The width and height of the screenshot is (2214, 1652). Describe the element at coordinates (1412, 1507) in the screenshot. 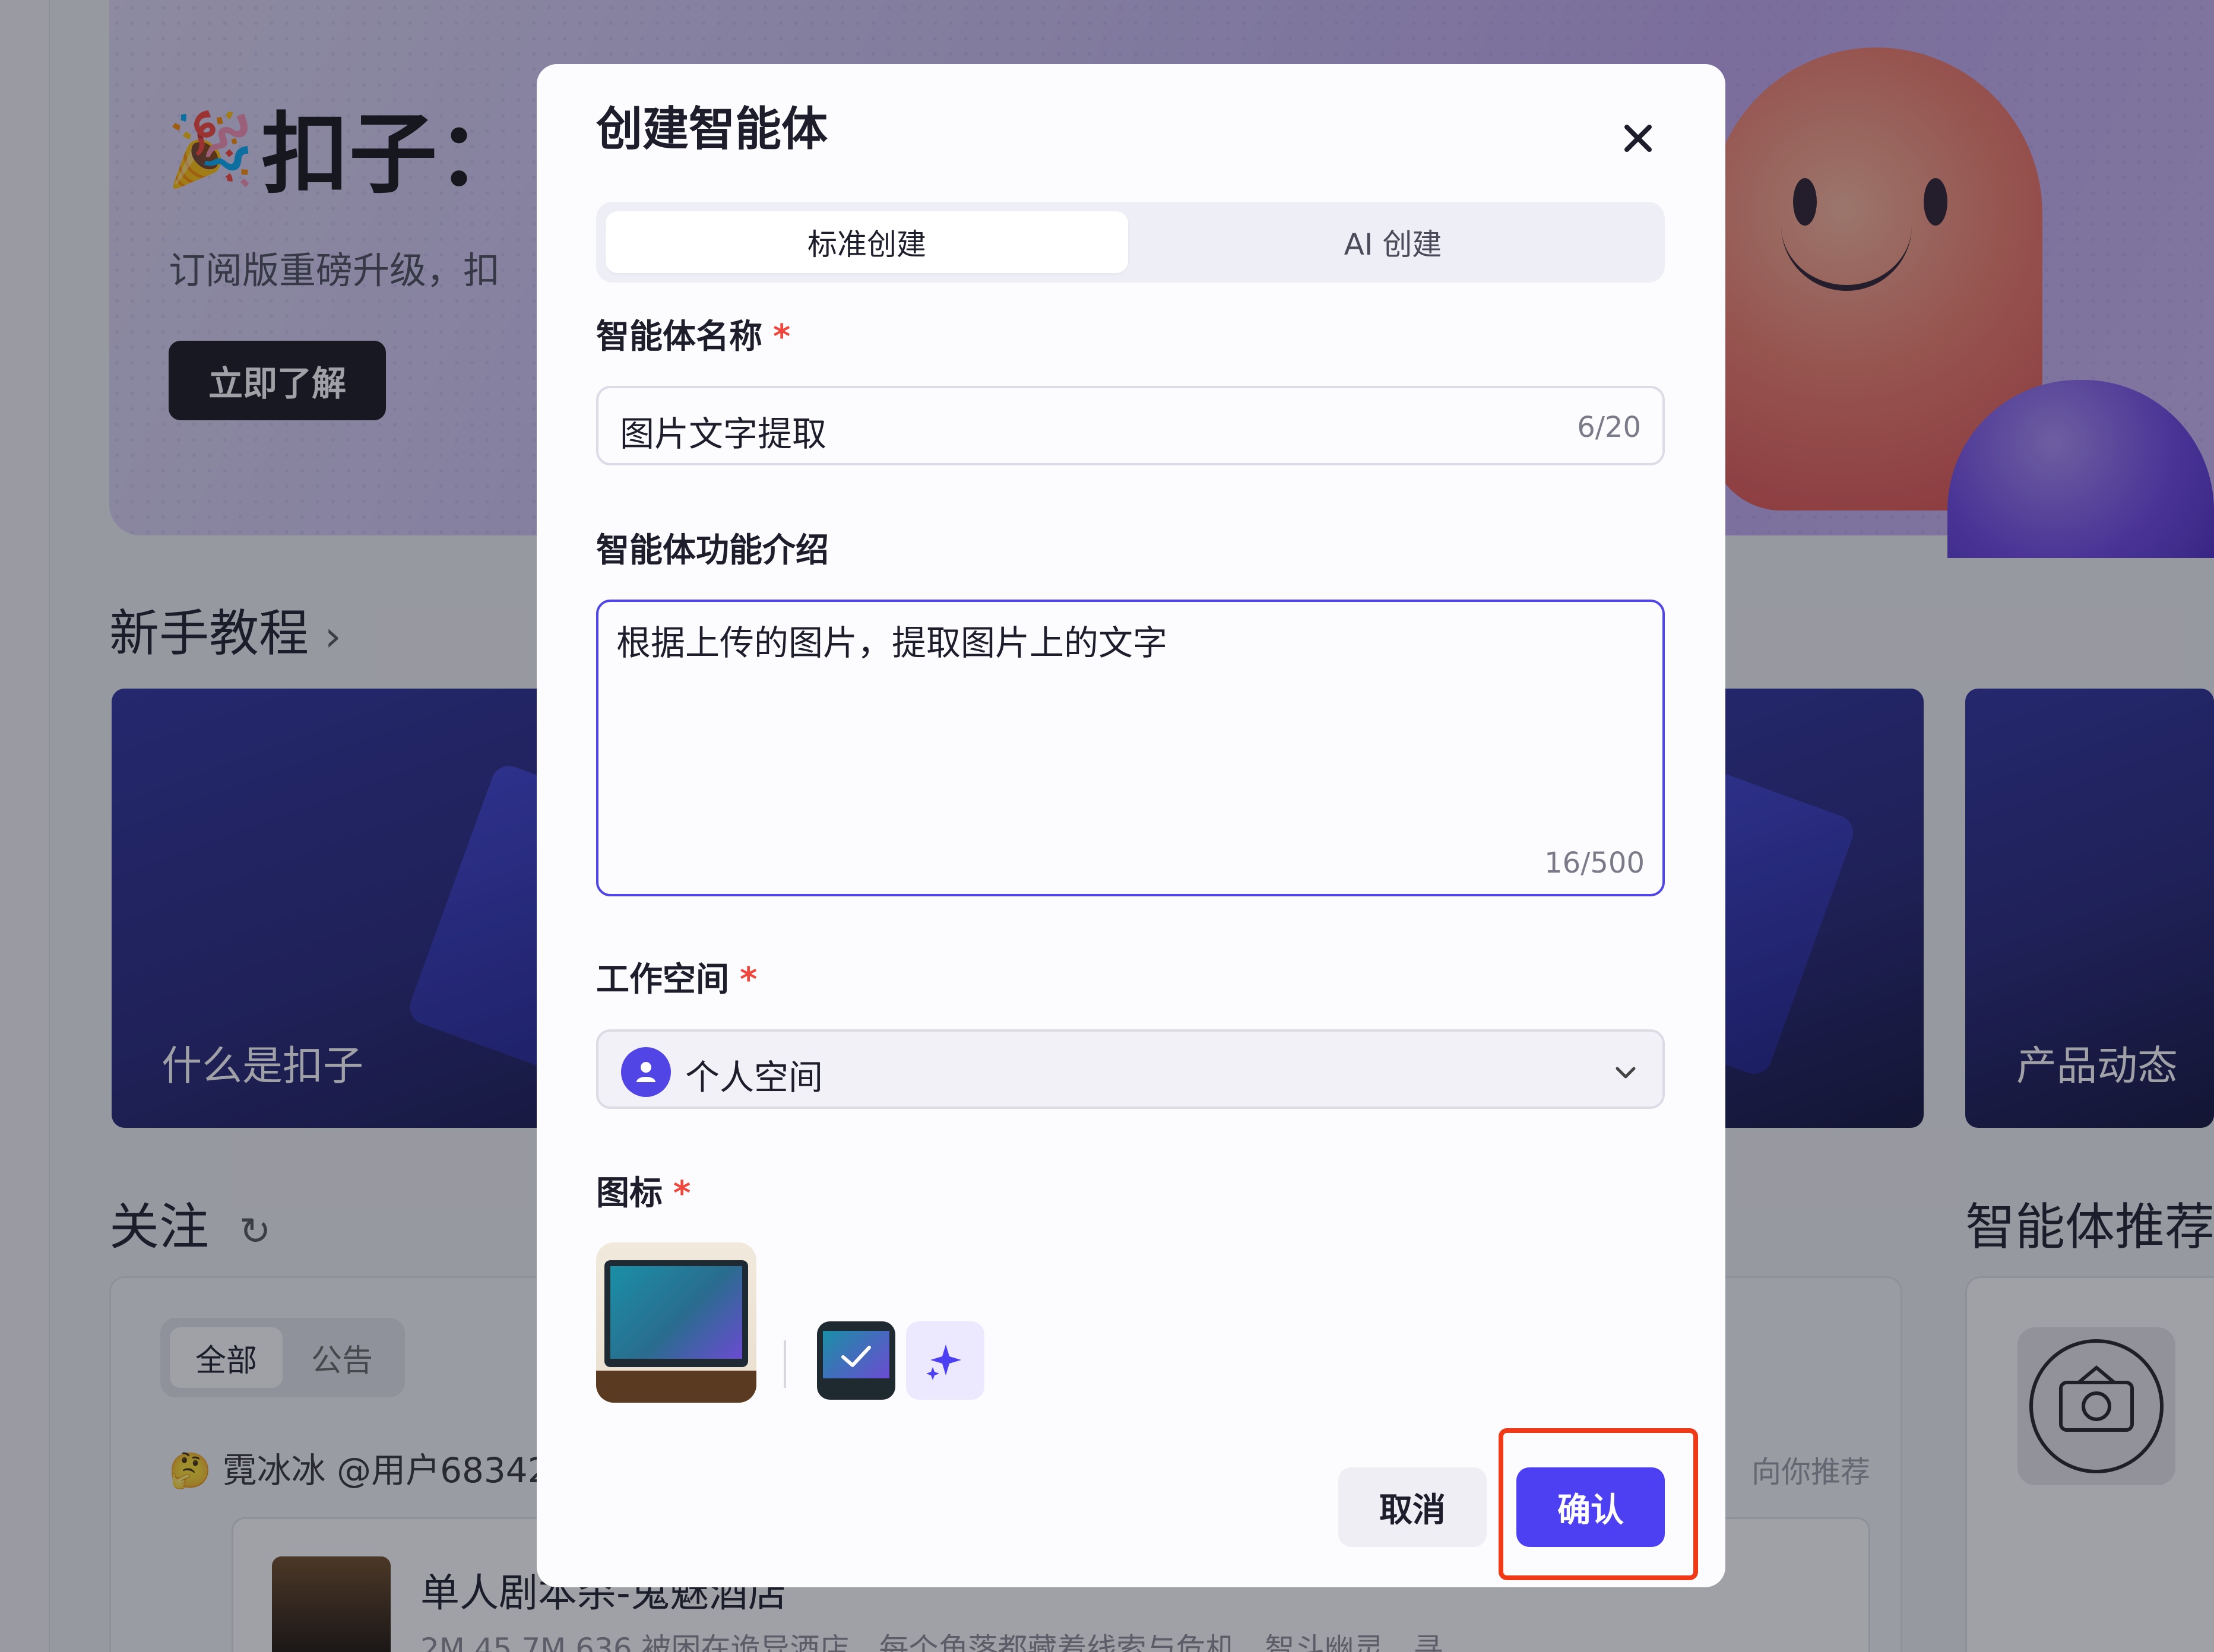

I see `cancel-button: 取消` at that location.